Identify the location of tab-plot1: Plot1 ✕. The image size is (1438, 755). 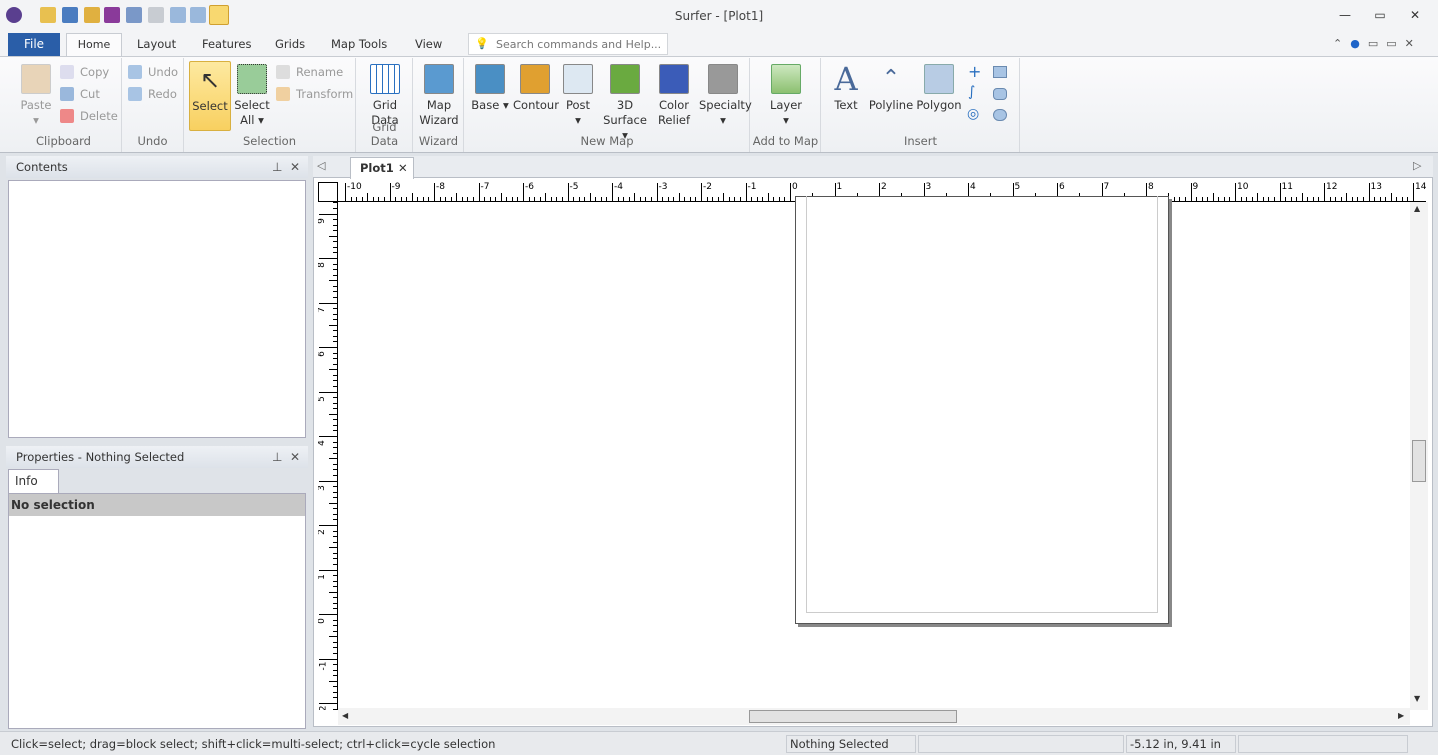
(382, 168).